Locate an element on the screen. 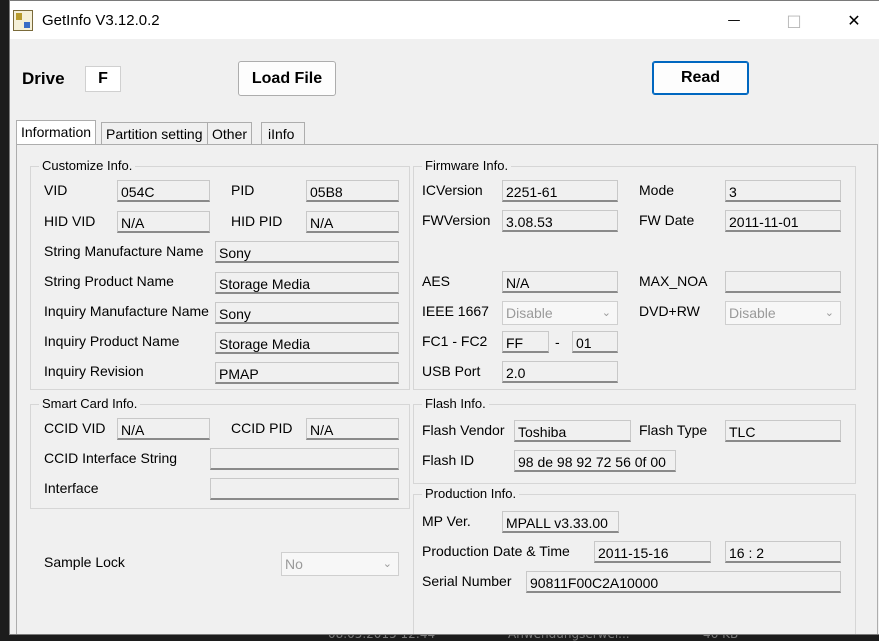 This screenshot has height=641, width=879. ic-version-field: 2251-61 is located at coordinates (560, 191).